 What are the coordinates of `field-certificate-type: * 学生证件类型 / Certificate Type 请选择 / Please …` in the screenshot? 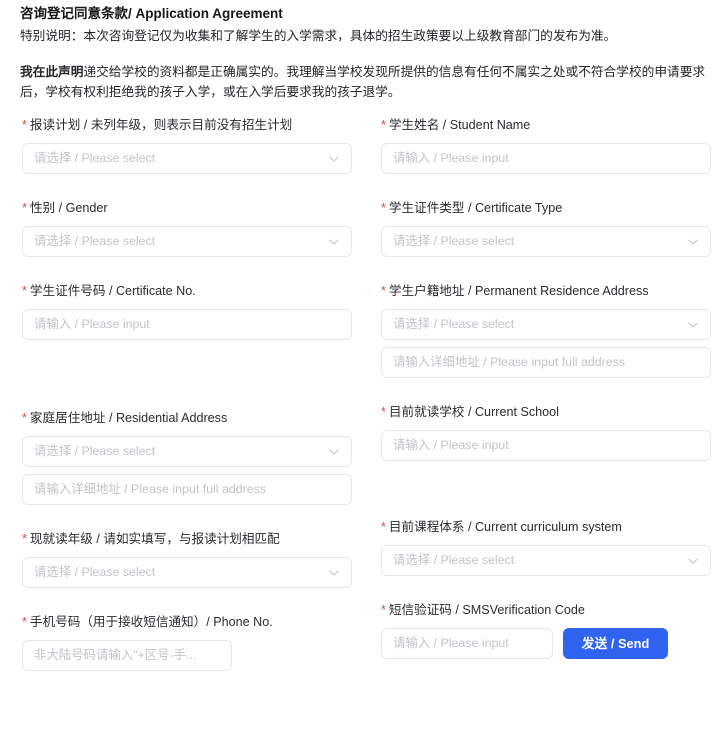 It's located at (546, 228).